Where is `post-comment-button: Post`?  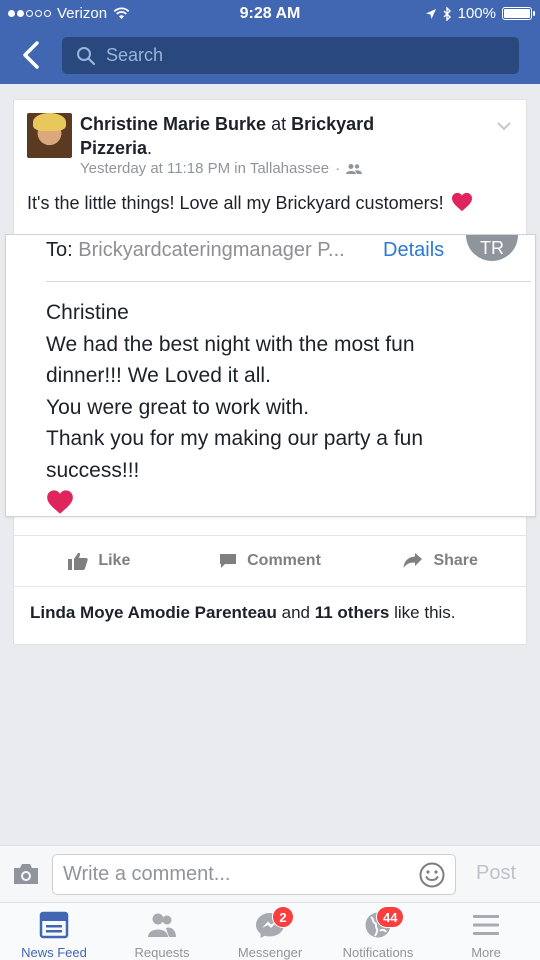
post-comment-button: Post is located at coordinates (496, 873).